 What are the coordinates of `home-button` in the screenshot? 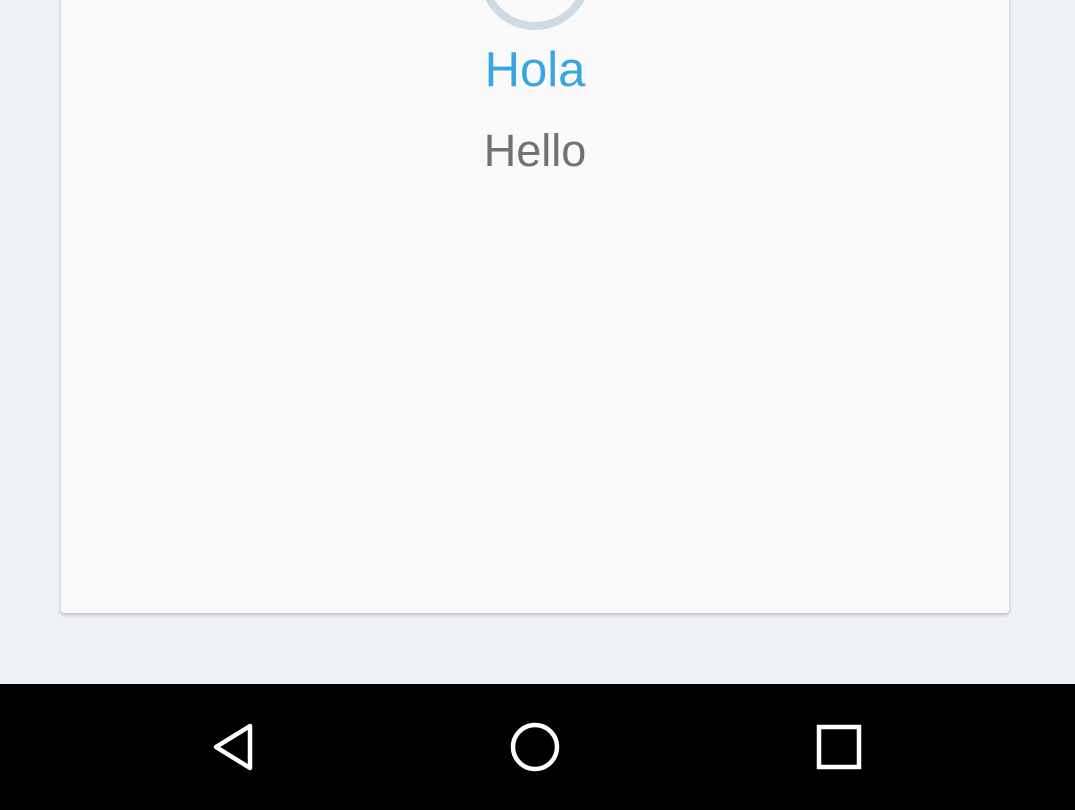 It's located at (535, 747).